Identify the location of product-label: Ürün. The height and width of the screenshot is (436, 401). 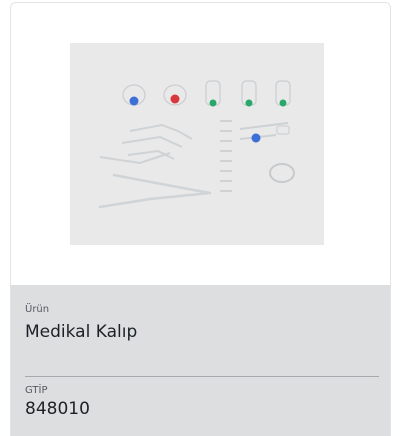
(37, 309).